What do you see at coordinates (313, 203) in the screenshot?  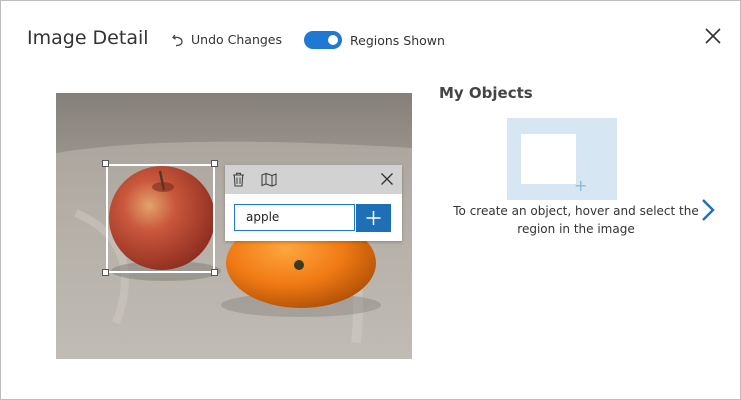 I see `tag-editor-popup: apple` at bounding box center [313, 203].